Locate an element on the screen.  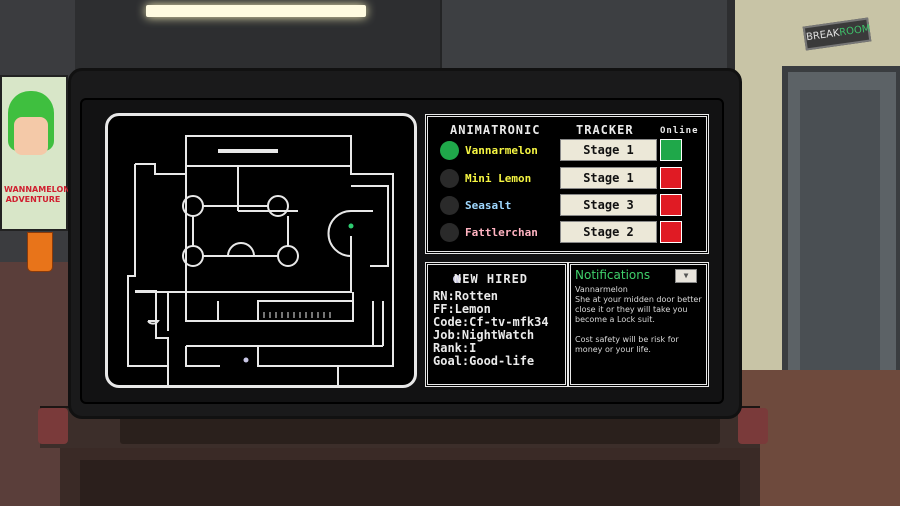
hired-info-line: Code:Cf-tv-mfk34 is located at coordinates (491, 322).